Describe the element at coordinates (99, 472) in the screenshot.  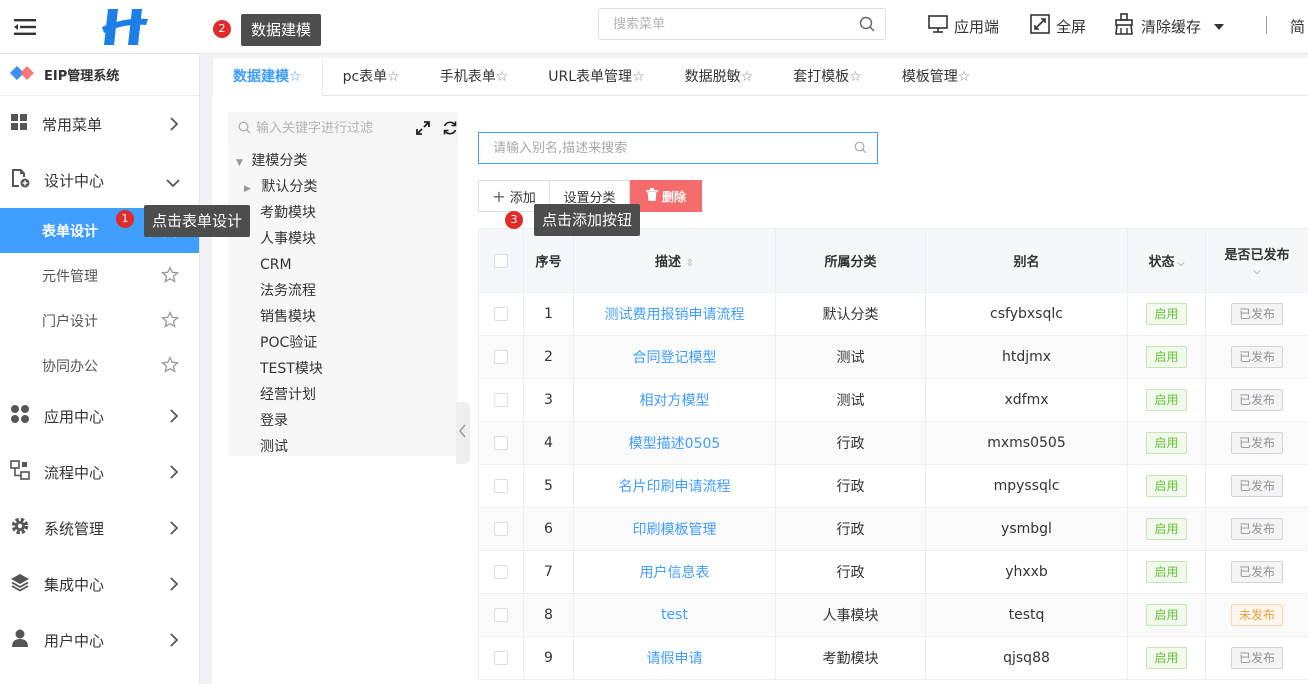
I see `sidebar-item-process-center: 流程中心` at that location.